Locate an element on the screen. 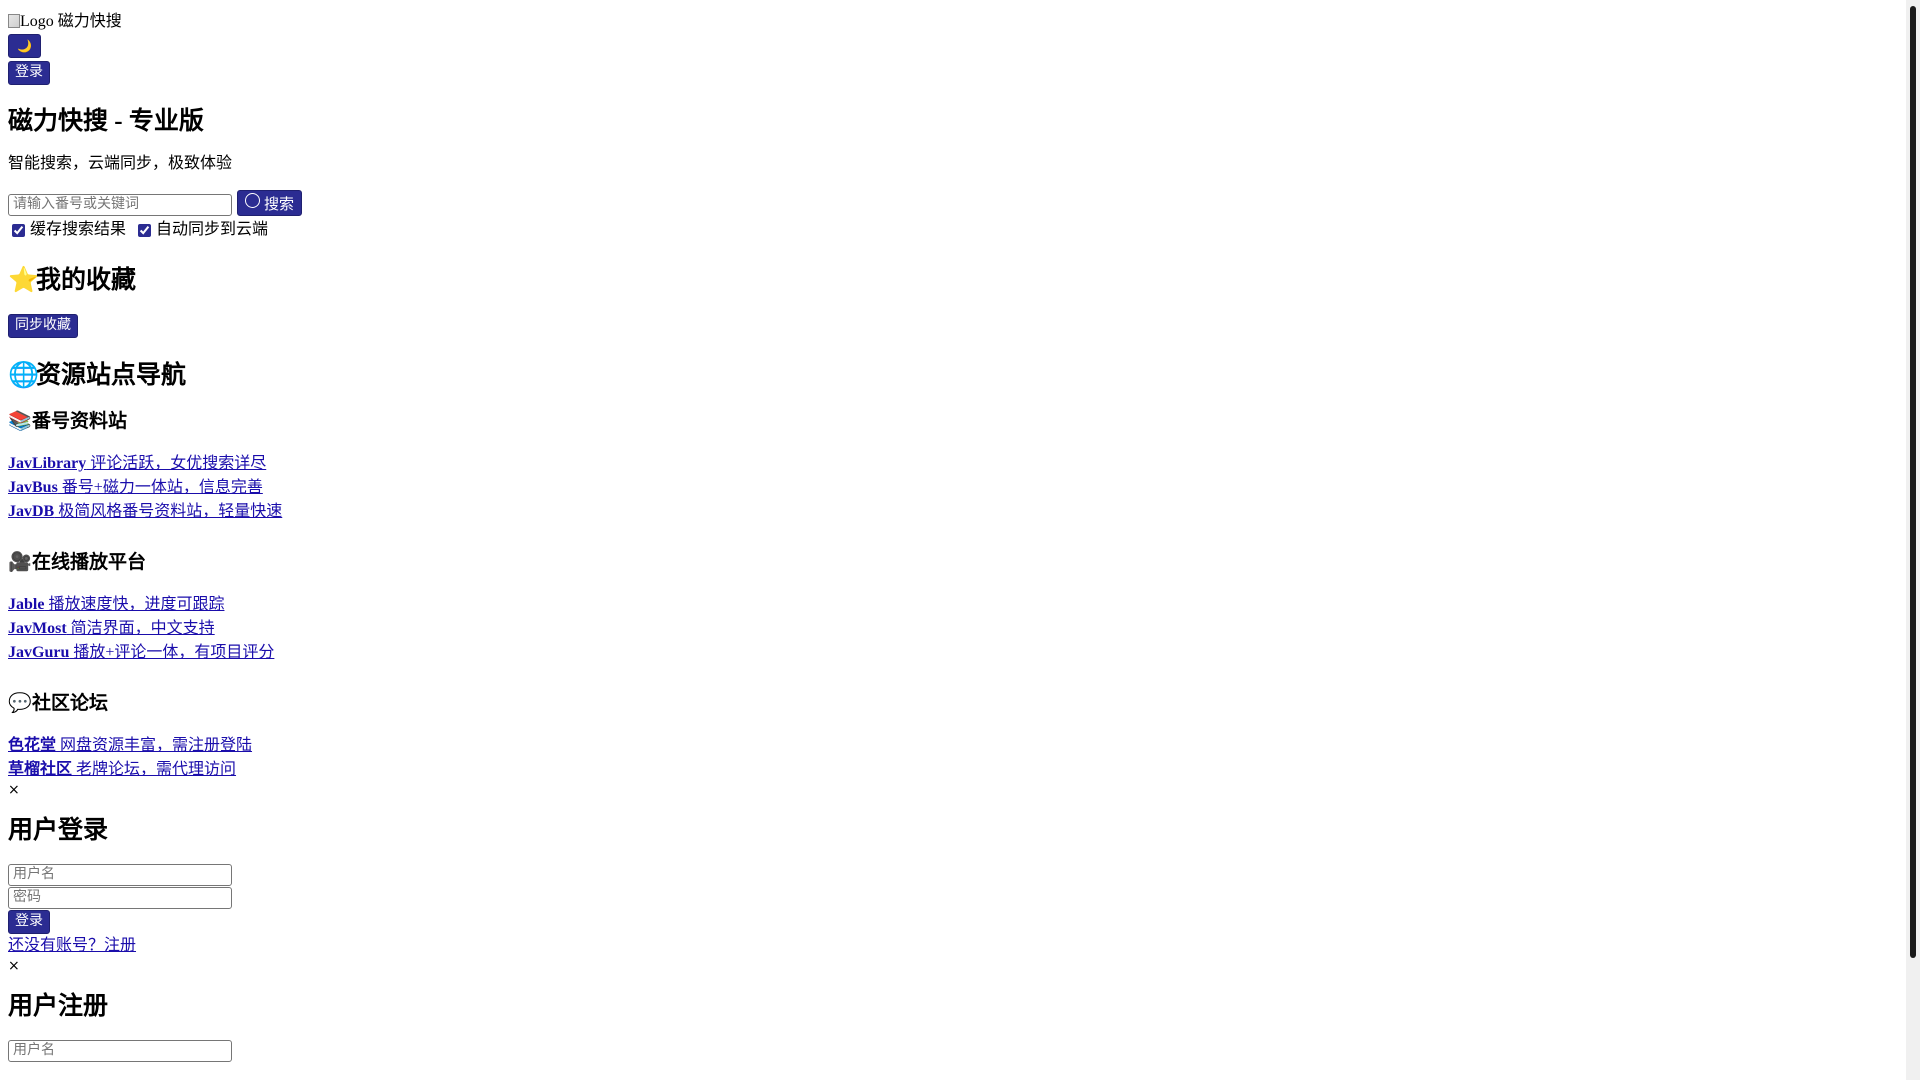 This screenshot has width=1920, height=1080. search-icon is located at coordinates (252, 200).